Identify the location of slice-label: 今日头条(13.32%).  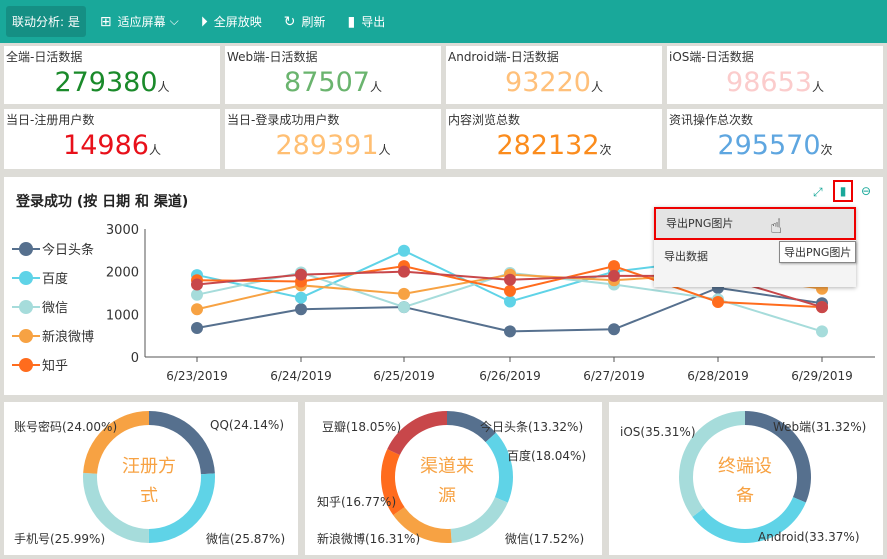
(532, 427).